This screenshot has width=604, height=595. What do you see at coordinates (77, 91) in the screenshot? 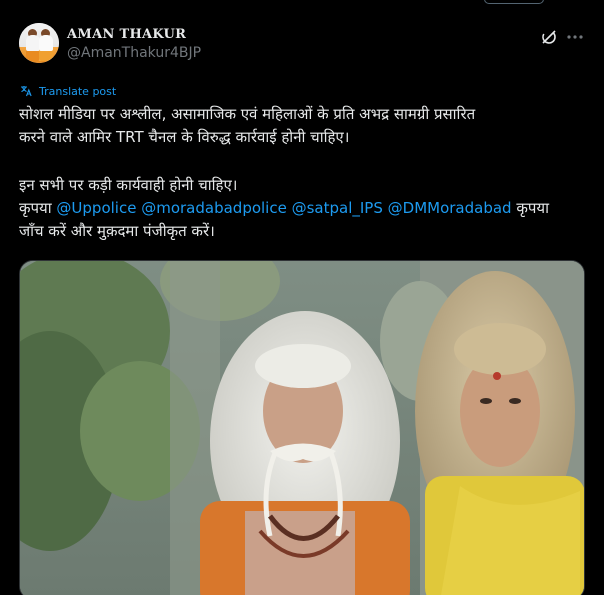
I see `translate-label: Translate post` at bounding box center [77, 91].